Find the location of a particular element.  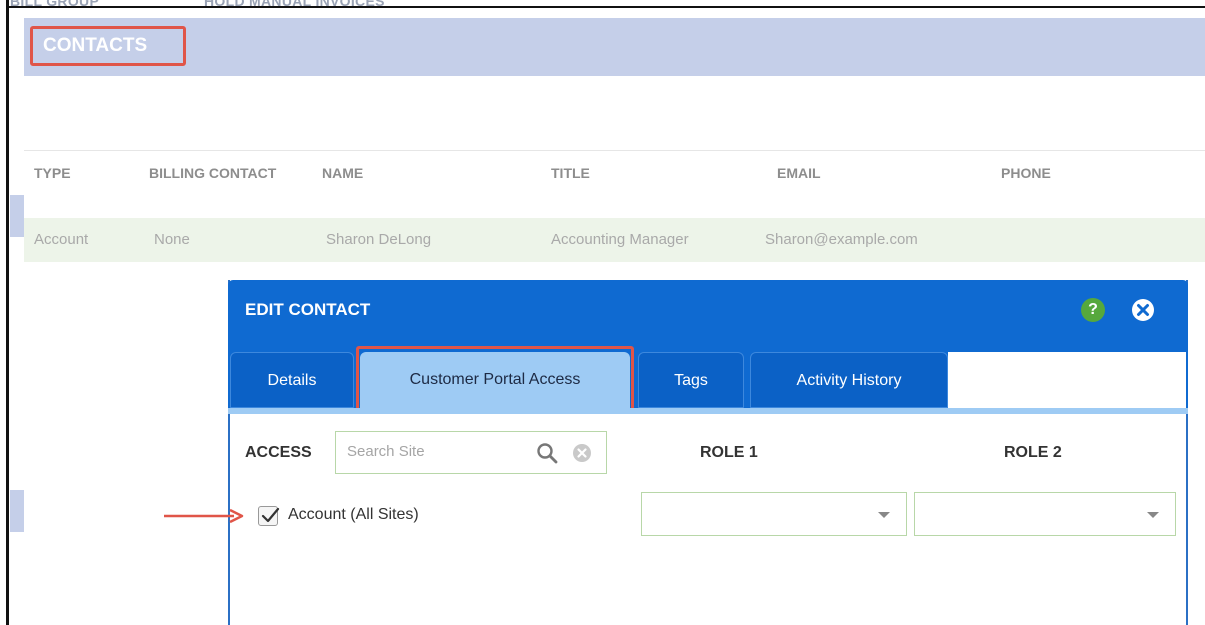

search-icon is located at coordinates (547, 453).